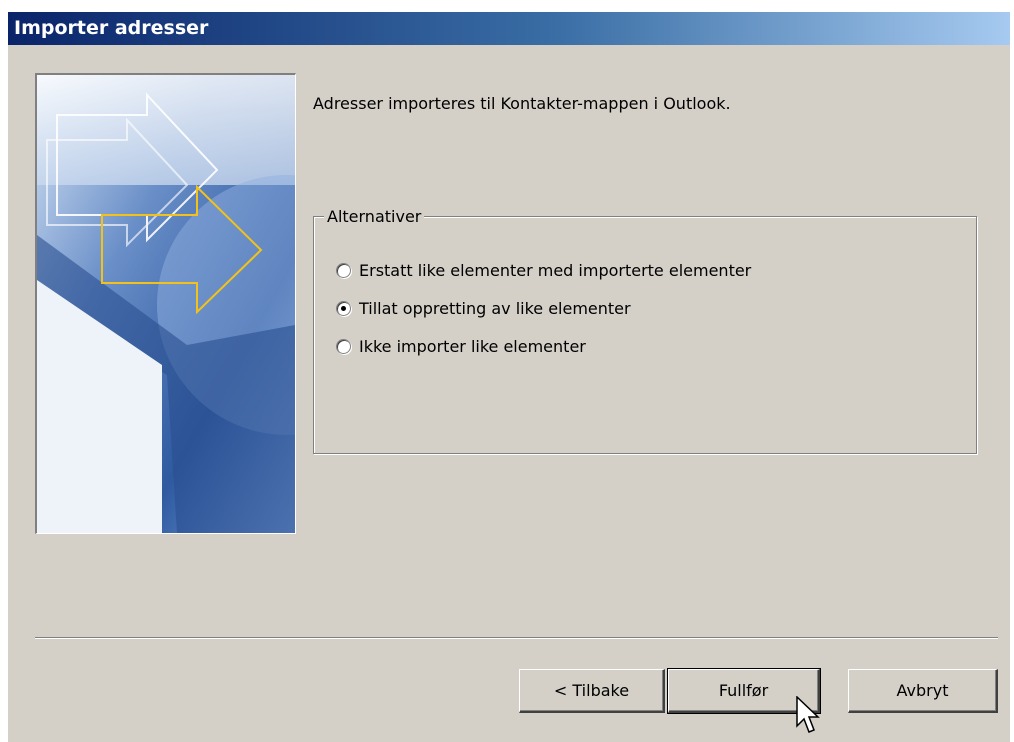 This screenshot has width=1014, height=742. I want to click on button-separator, so click(516, 638).